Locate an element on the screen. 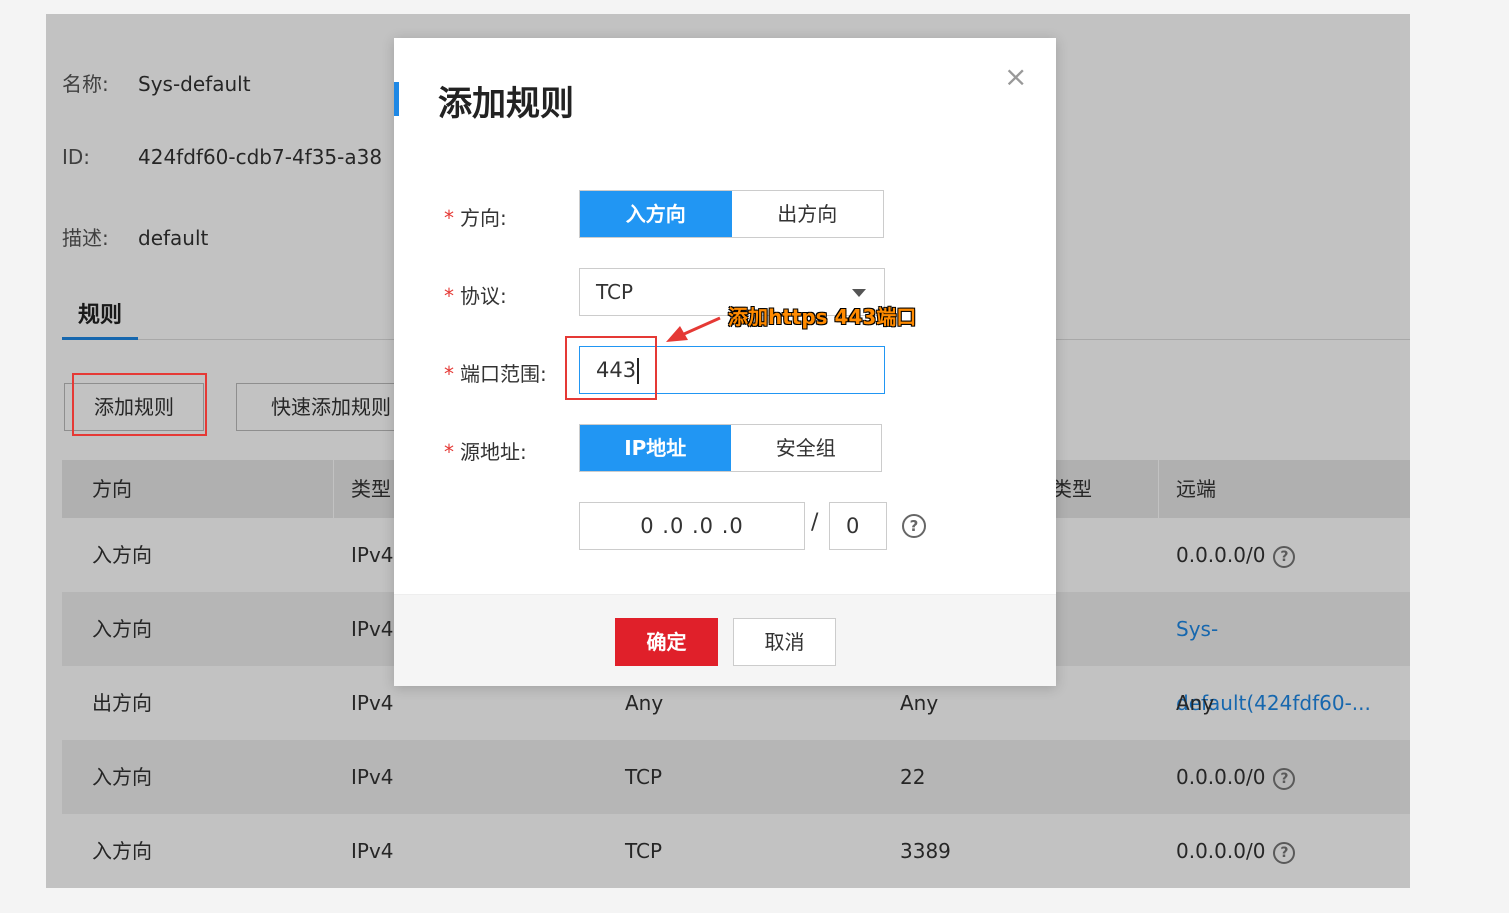  annotation-note: 添加https 443端口 is located at coordinates (822, 317).